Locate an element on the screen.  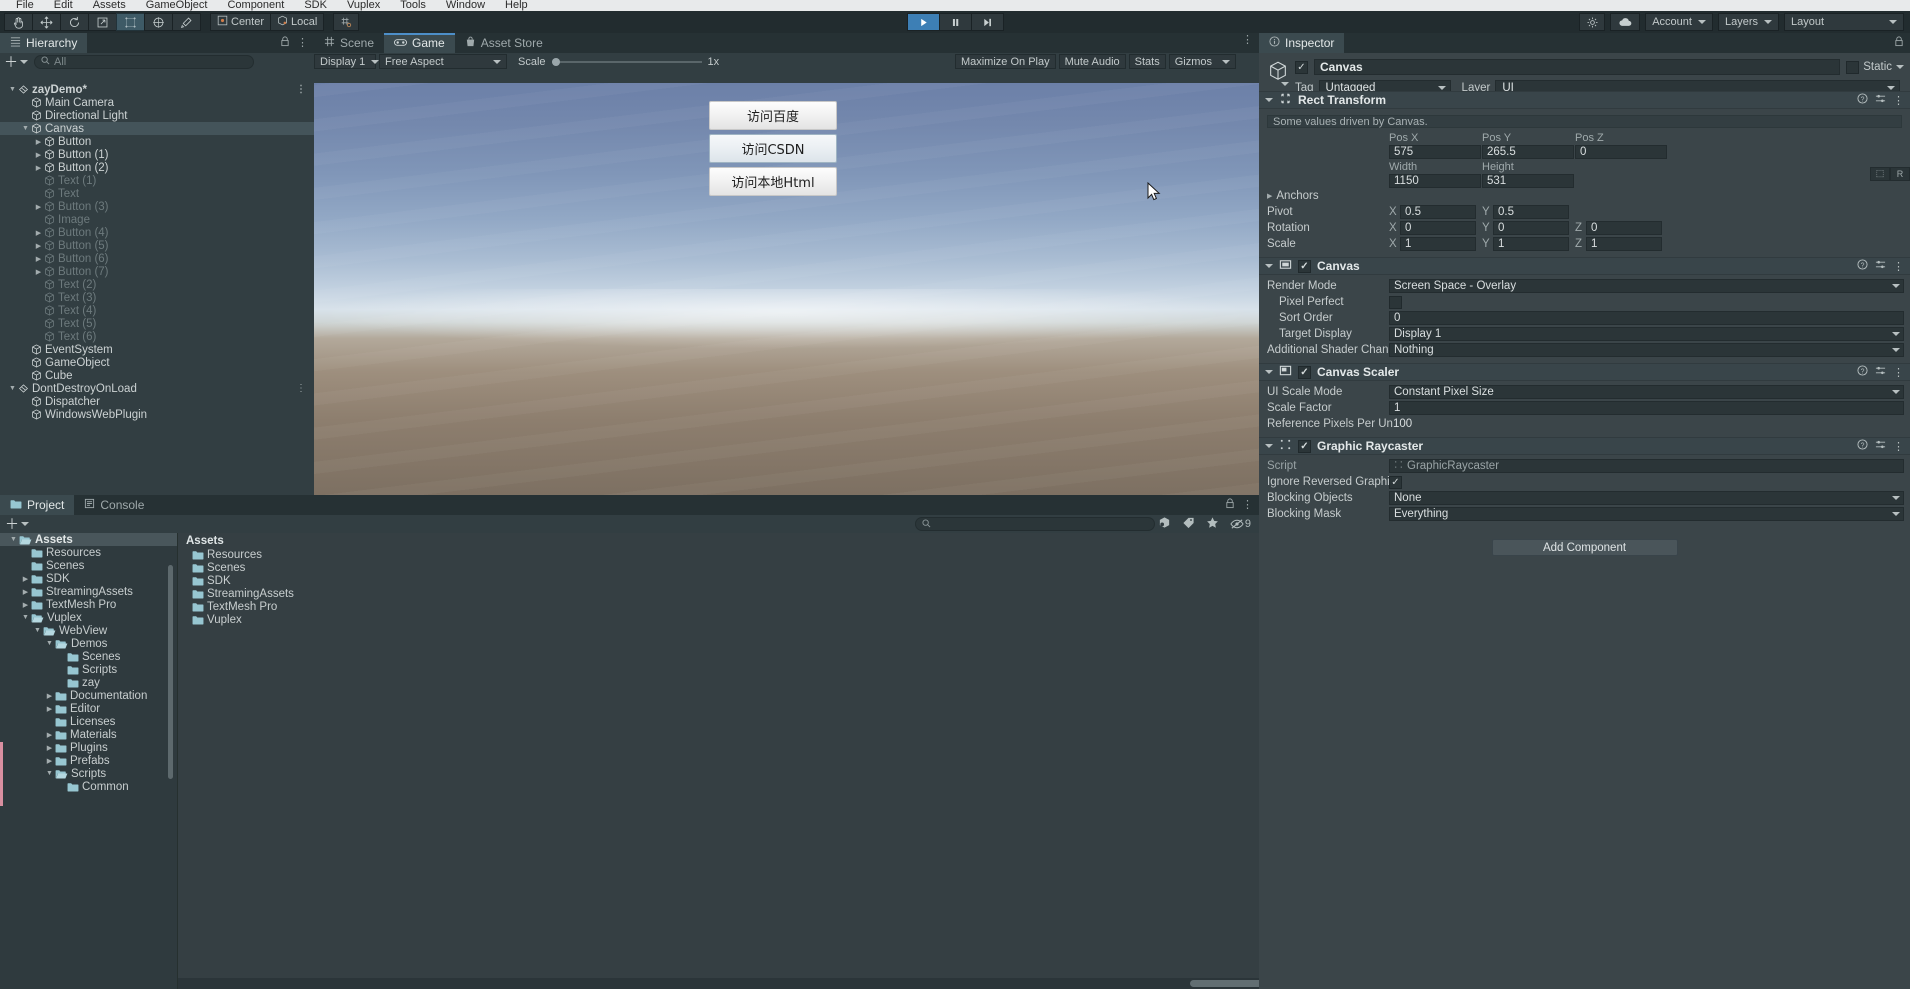
play-button is located at coordinates (923, 22).